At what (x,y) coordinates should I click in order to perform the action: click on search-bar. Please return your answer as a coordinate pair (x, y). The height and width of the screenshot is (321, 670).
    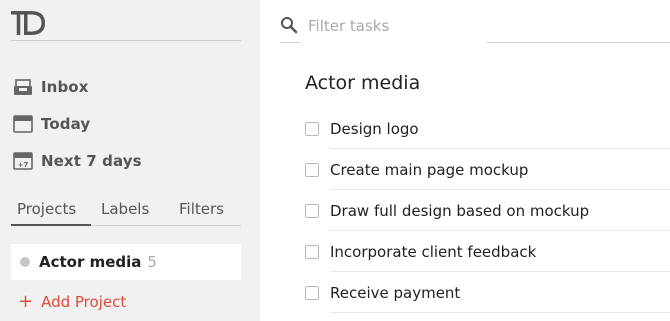
    Looking at the image, I should click on (475, 28).